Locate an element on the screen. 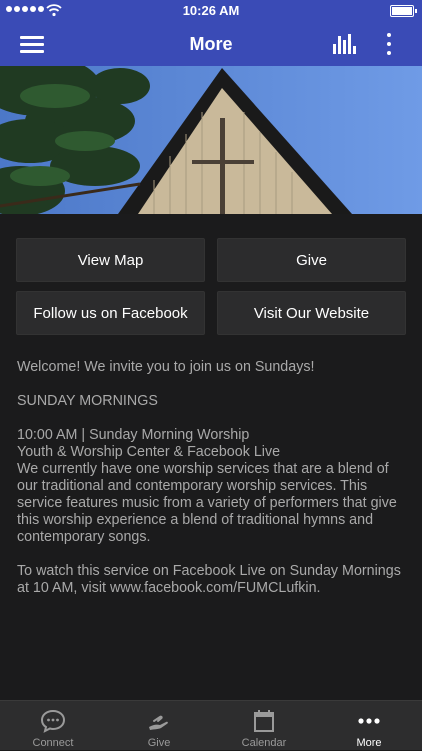 The height and width of the screenshot is (751, 422). tab-more: More is located at coordinates (369, 726).